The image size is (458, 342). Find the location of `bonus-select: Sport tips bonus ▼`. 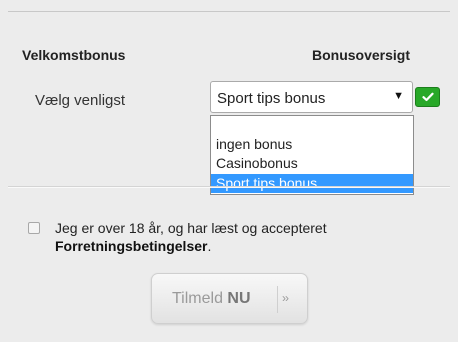

bonus-select: Sport tips bonus ▼ is located at coordinates (311, 97).